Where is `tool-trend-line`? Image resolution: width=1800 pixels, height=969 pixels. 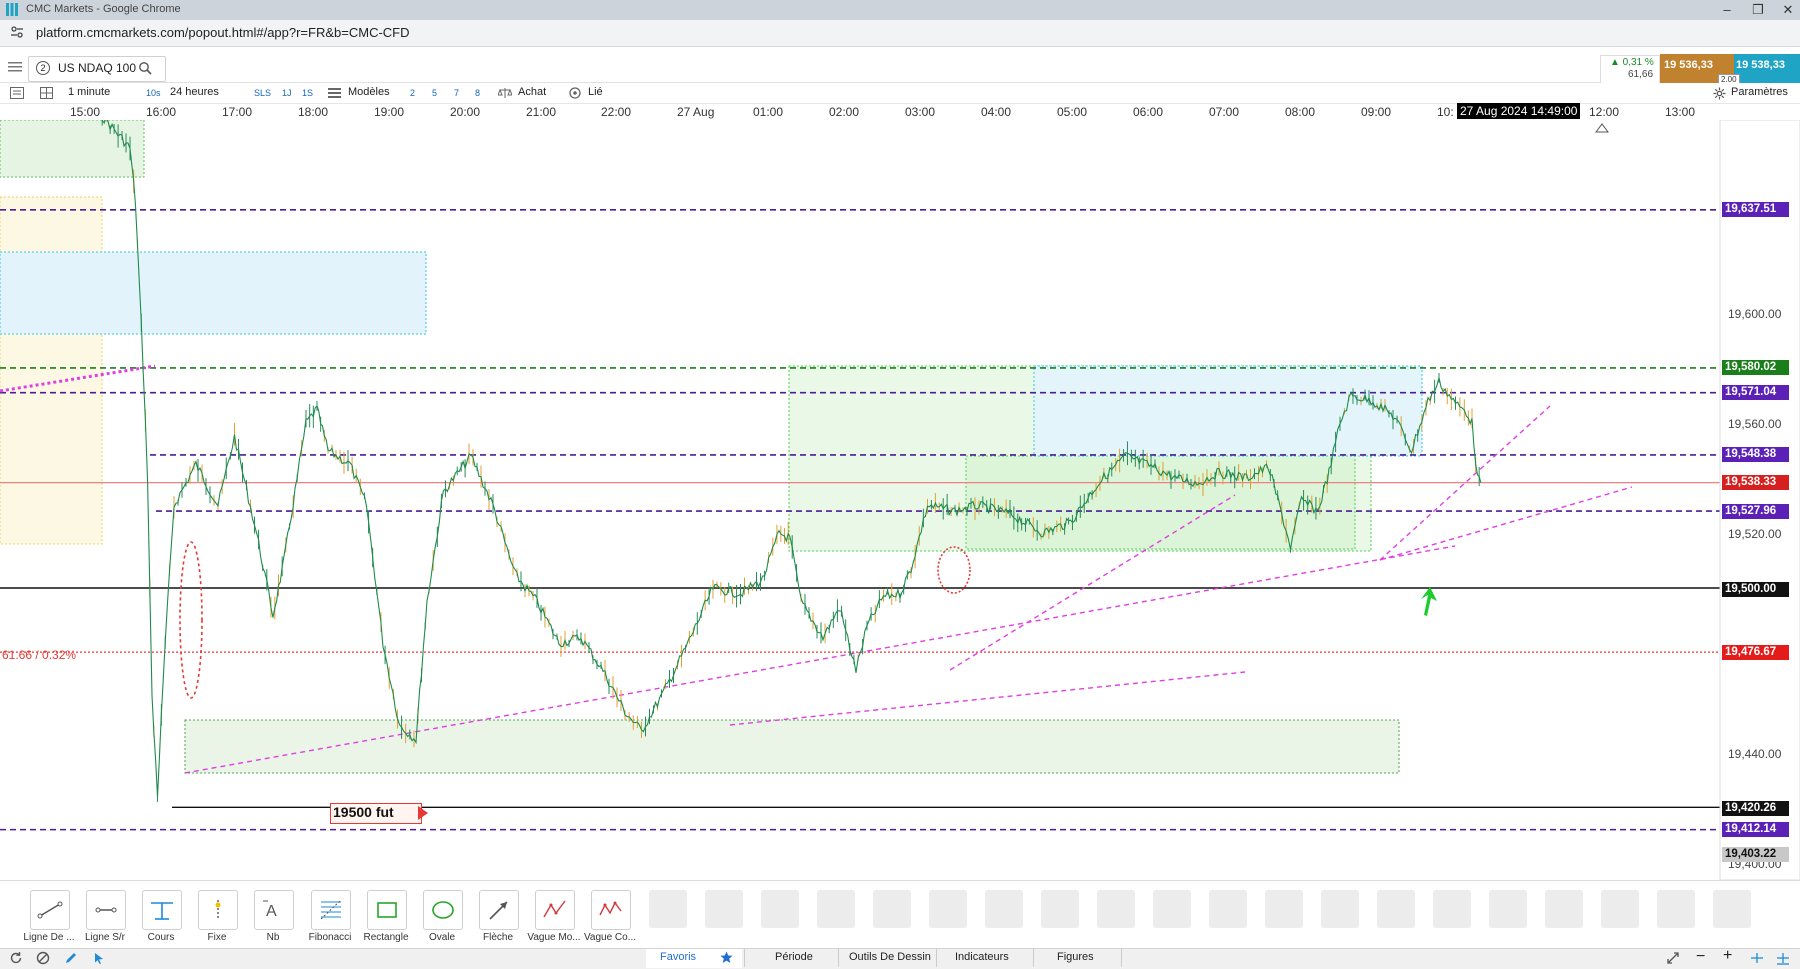
tool-trend-line is located at coordinates (50, 910).